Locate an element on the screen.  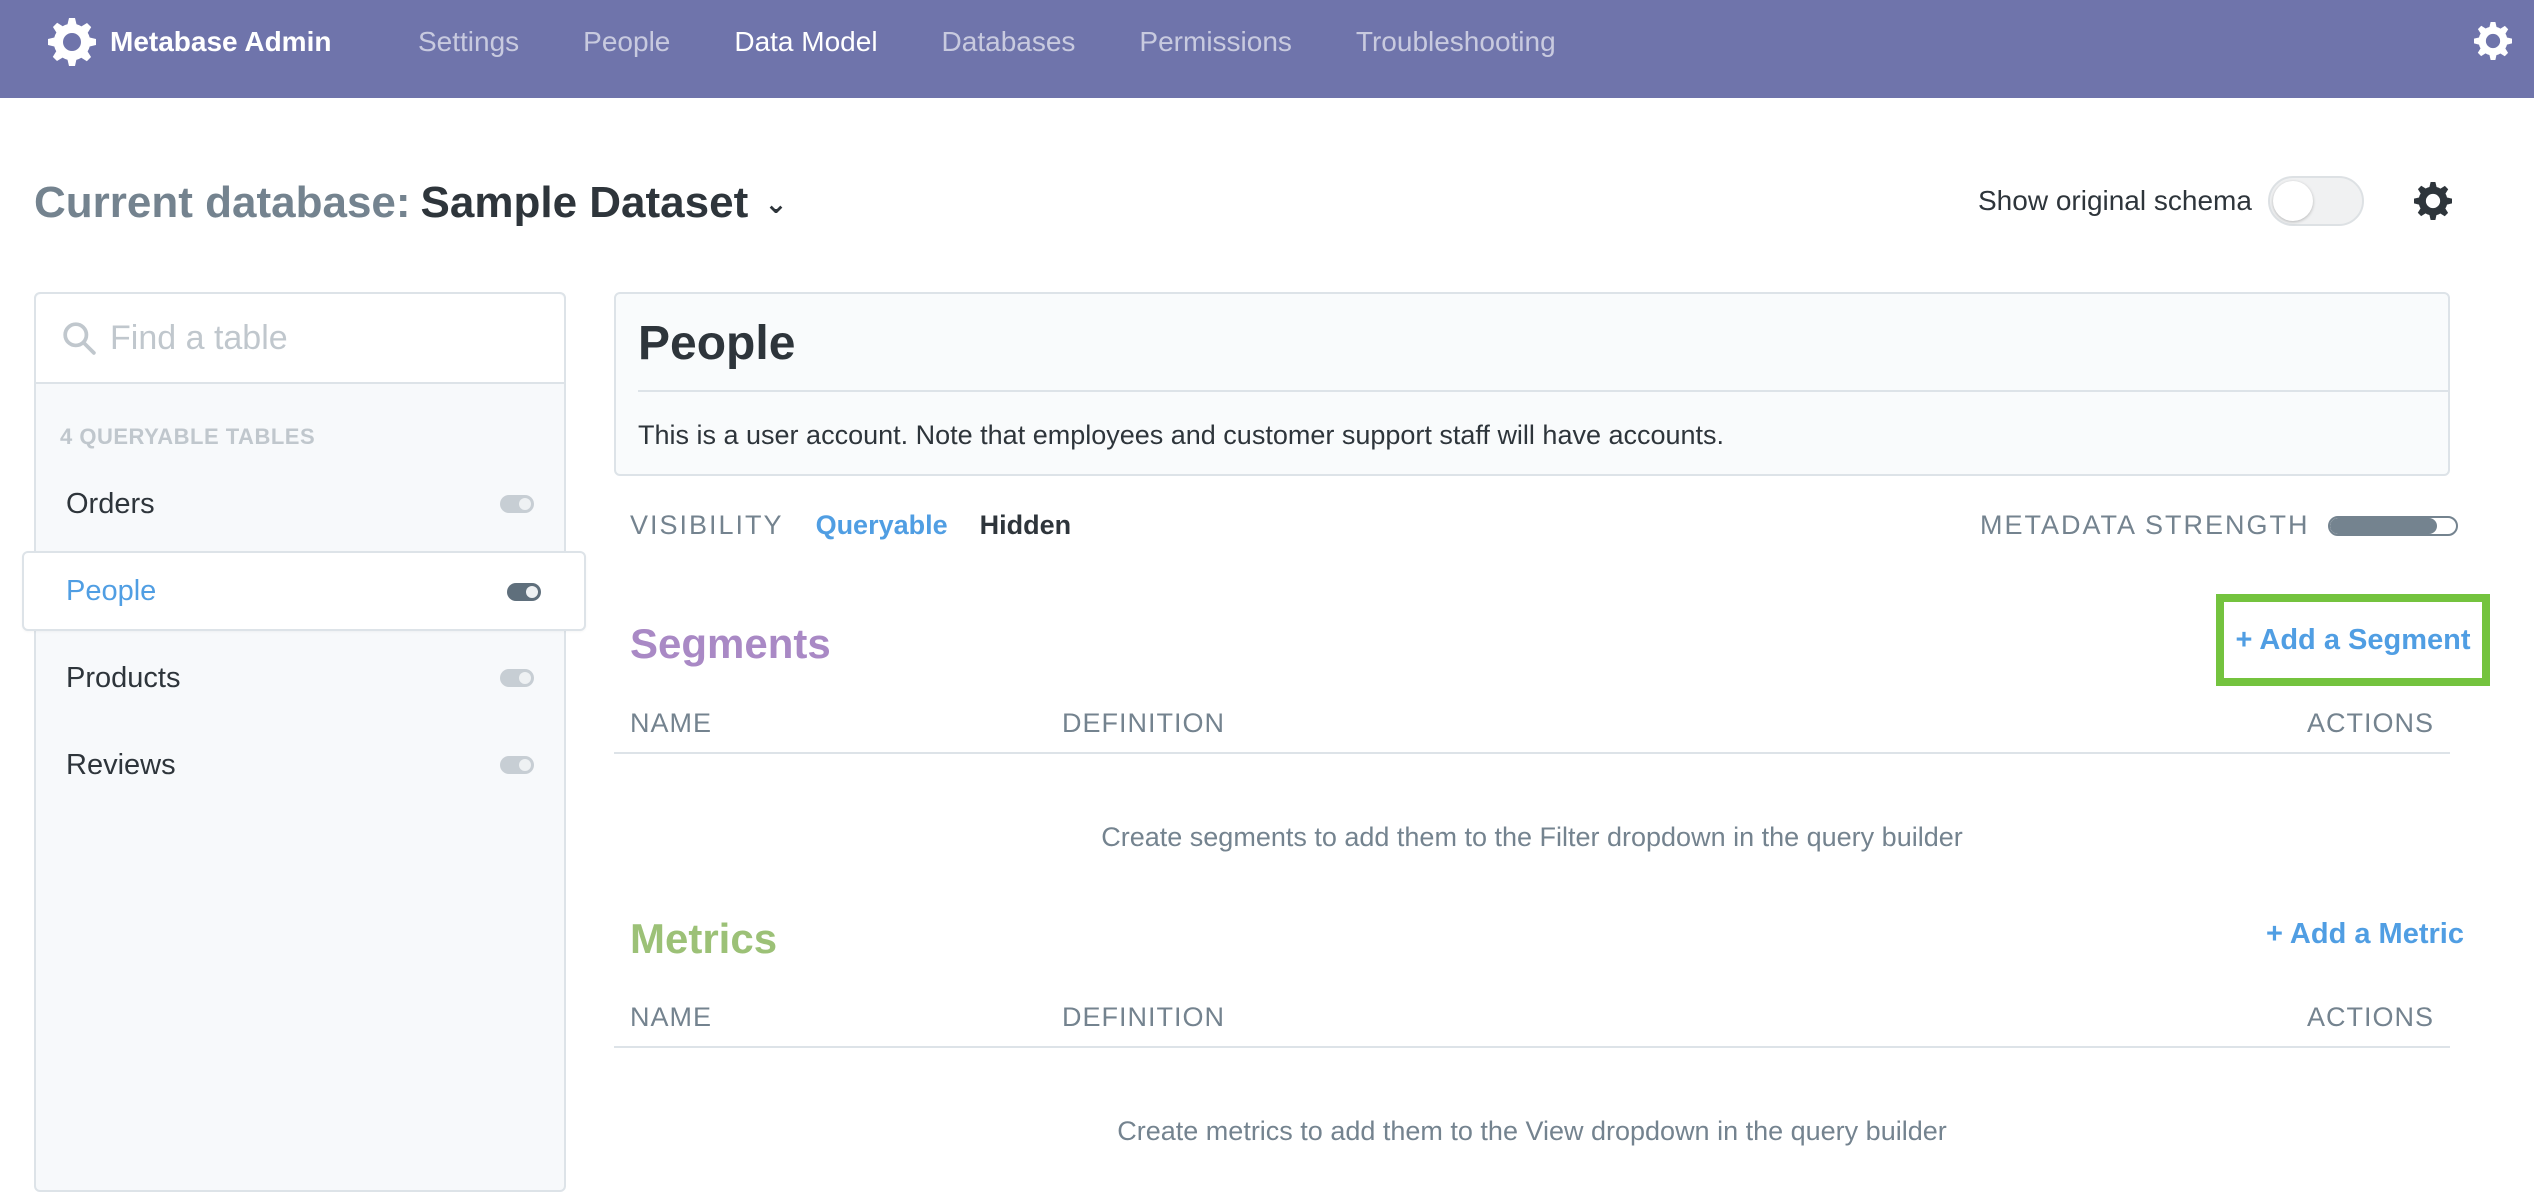
table-item-orders: Orders is located at coordinates (300, 504).